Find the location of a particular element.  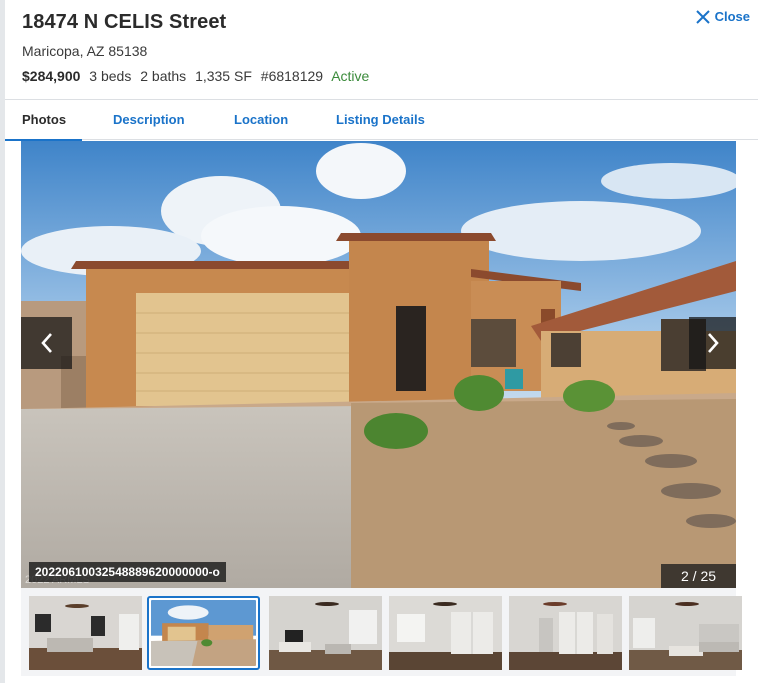

thumbnail-exterior-front is located at coordinates (203, 633).